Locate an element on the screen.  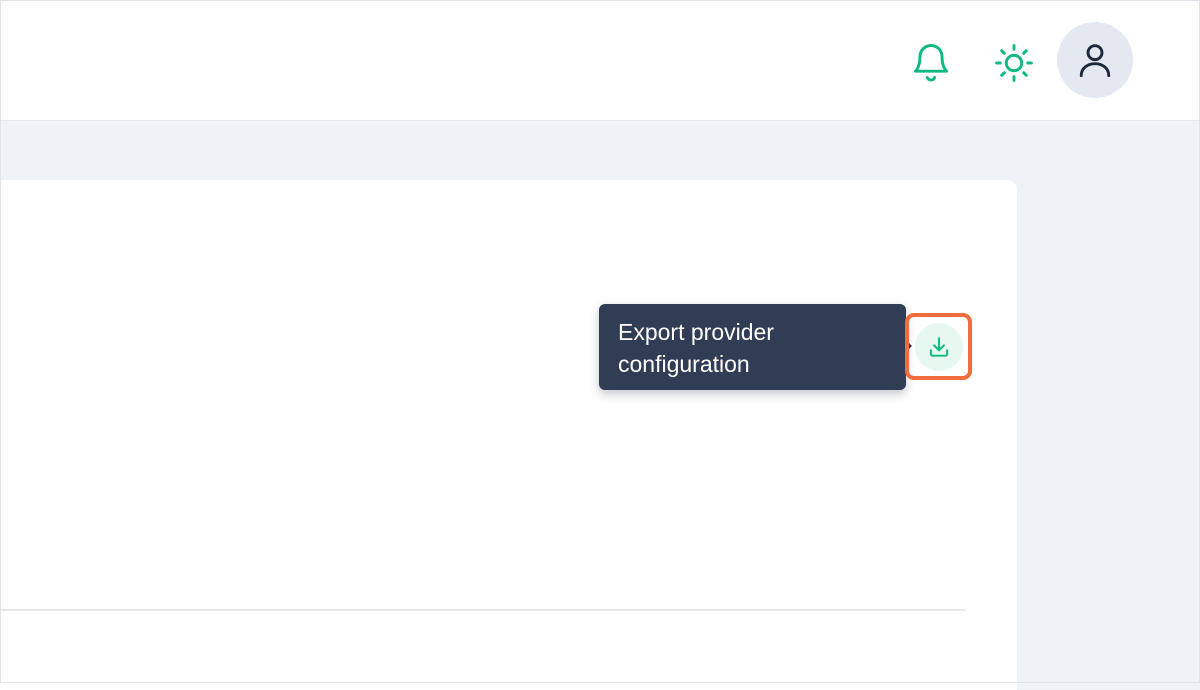
export-tooltip: Export provider configuration is located at coordinates (752, 347).